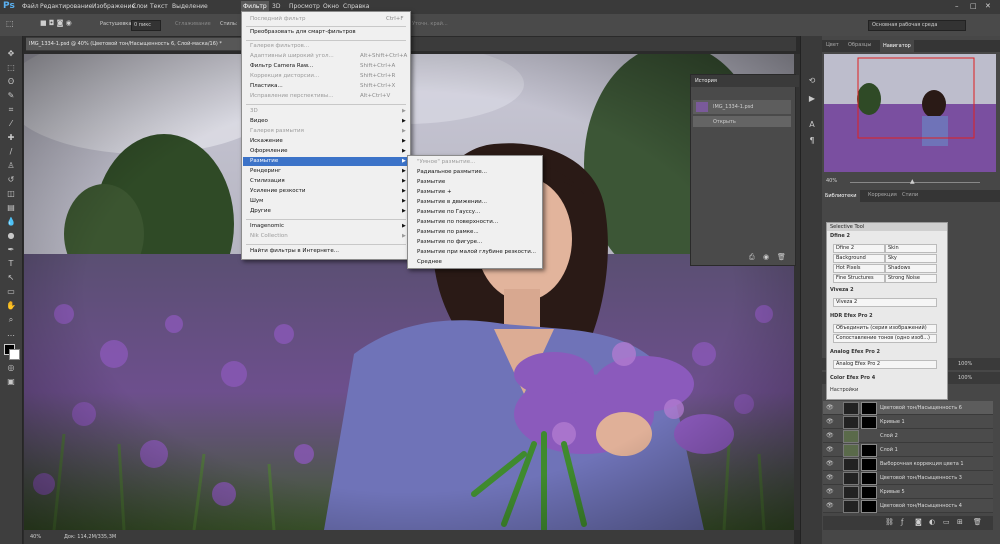  Describe the element at coordinates (11, 292) in the screenshot. I see `shape-tool-icon: ▭` at that location.